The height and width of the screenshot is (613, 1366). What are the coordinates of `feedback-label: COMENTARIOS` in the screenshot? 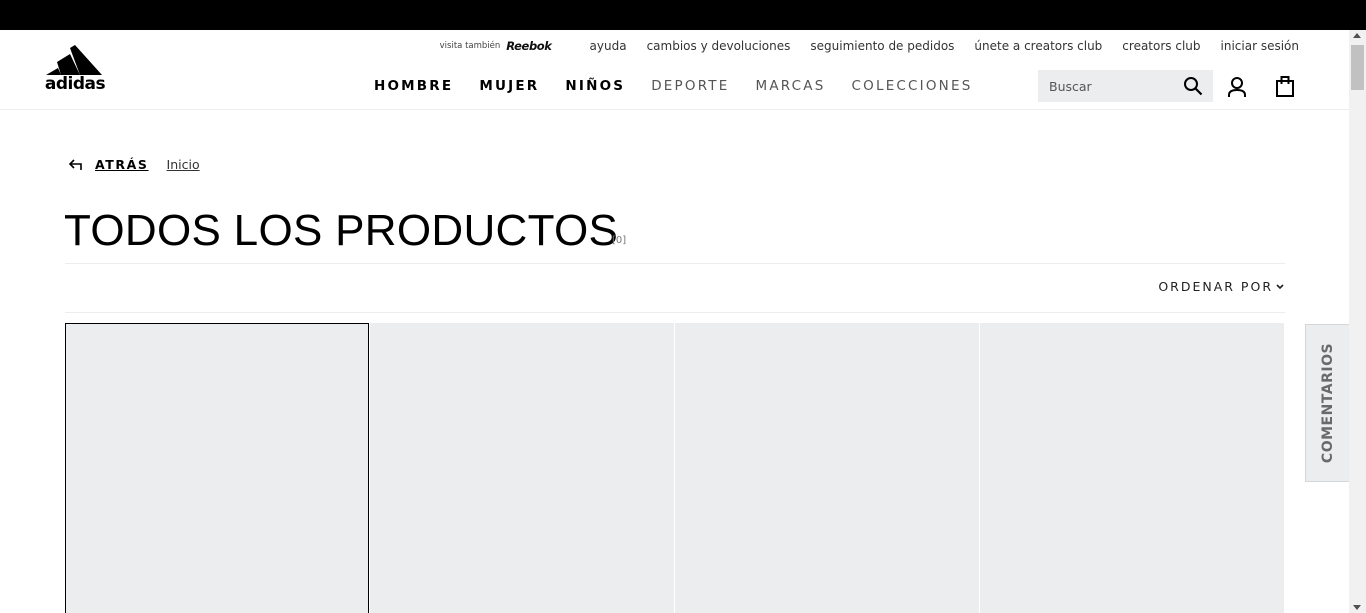 It's located at (1327, 403).